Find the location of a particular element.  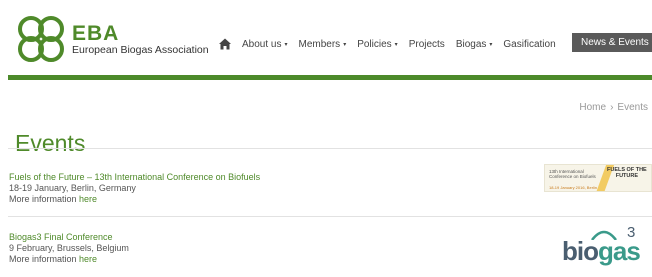

thumb-date: 18-19 January 2016, Berlin is located at coordinates (573, 187).